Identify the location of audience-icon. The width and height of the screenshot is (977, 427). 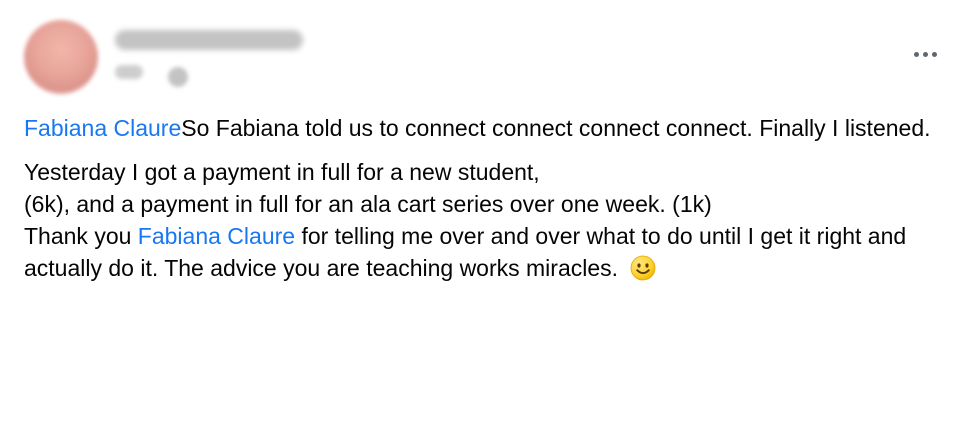
(178, 77).